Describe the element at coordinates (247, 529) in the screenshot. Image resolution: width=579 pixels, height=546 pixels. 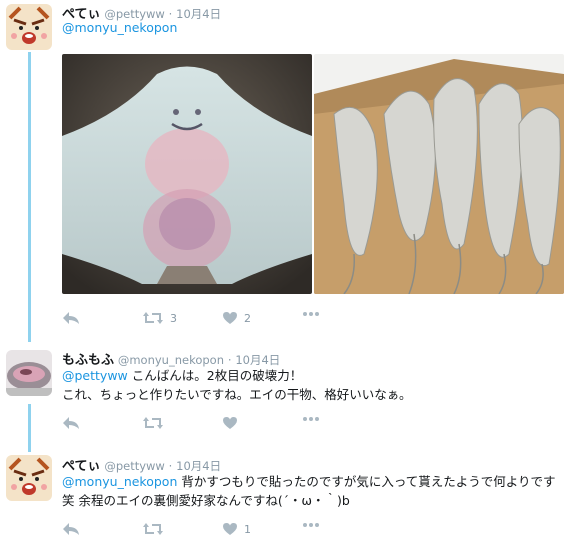
I see `like-count: 1` at that location.